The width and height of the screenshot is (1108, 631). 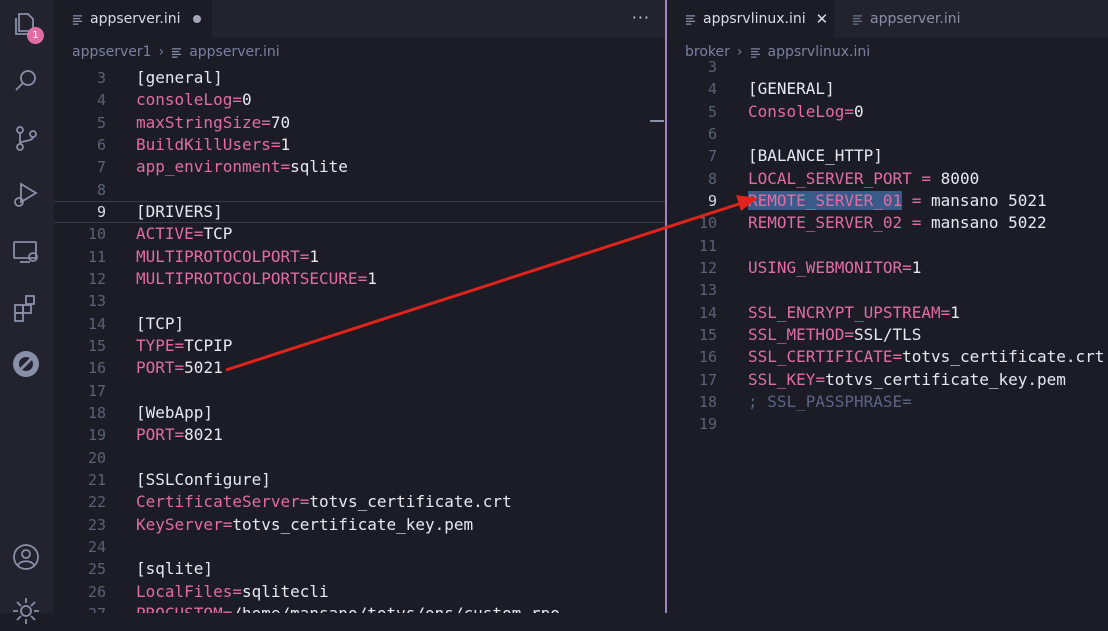 I want to click on code-line: 17 SSL_KEY=totvs_certificate_key.pem, so click(x=887, y=380).